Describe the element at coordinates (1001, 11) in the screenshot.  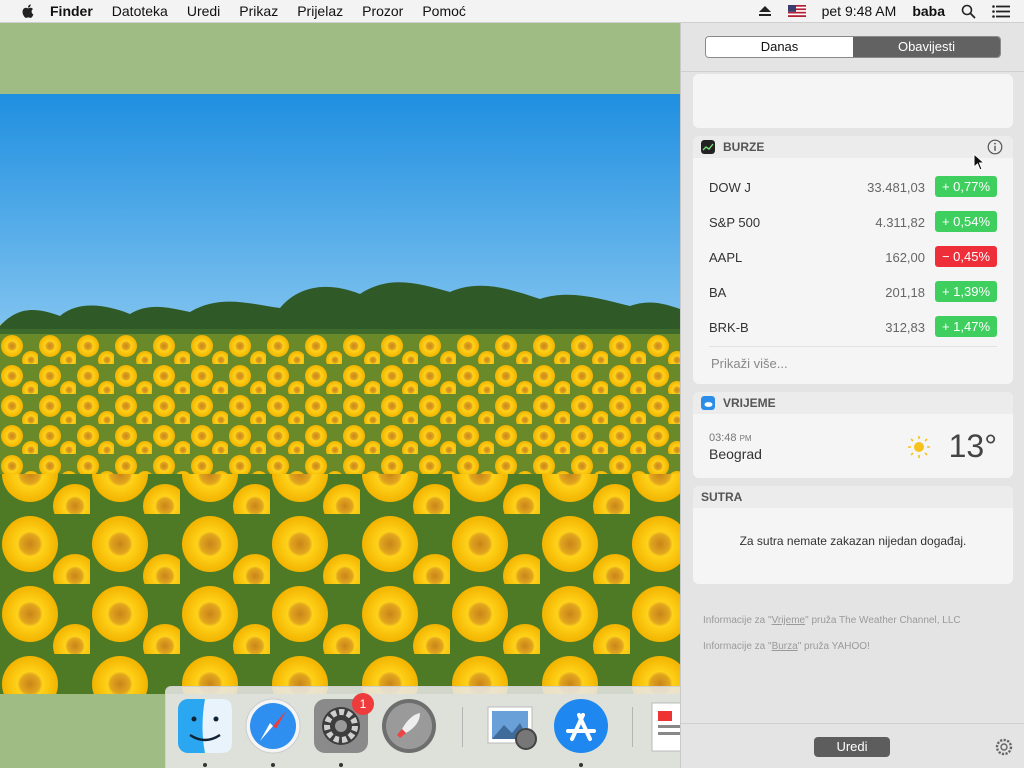
I see `notification-center-icon` at that location.